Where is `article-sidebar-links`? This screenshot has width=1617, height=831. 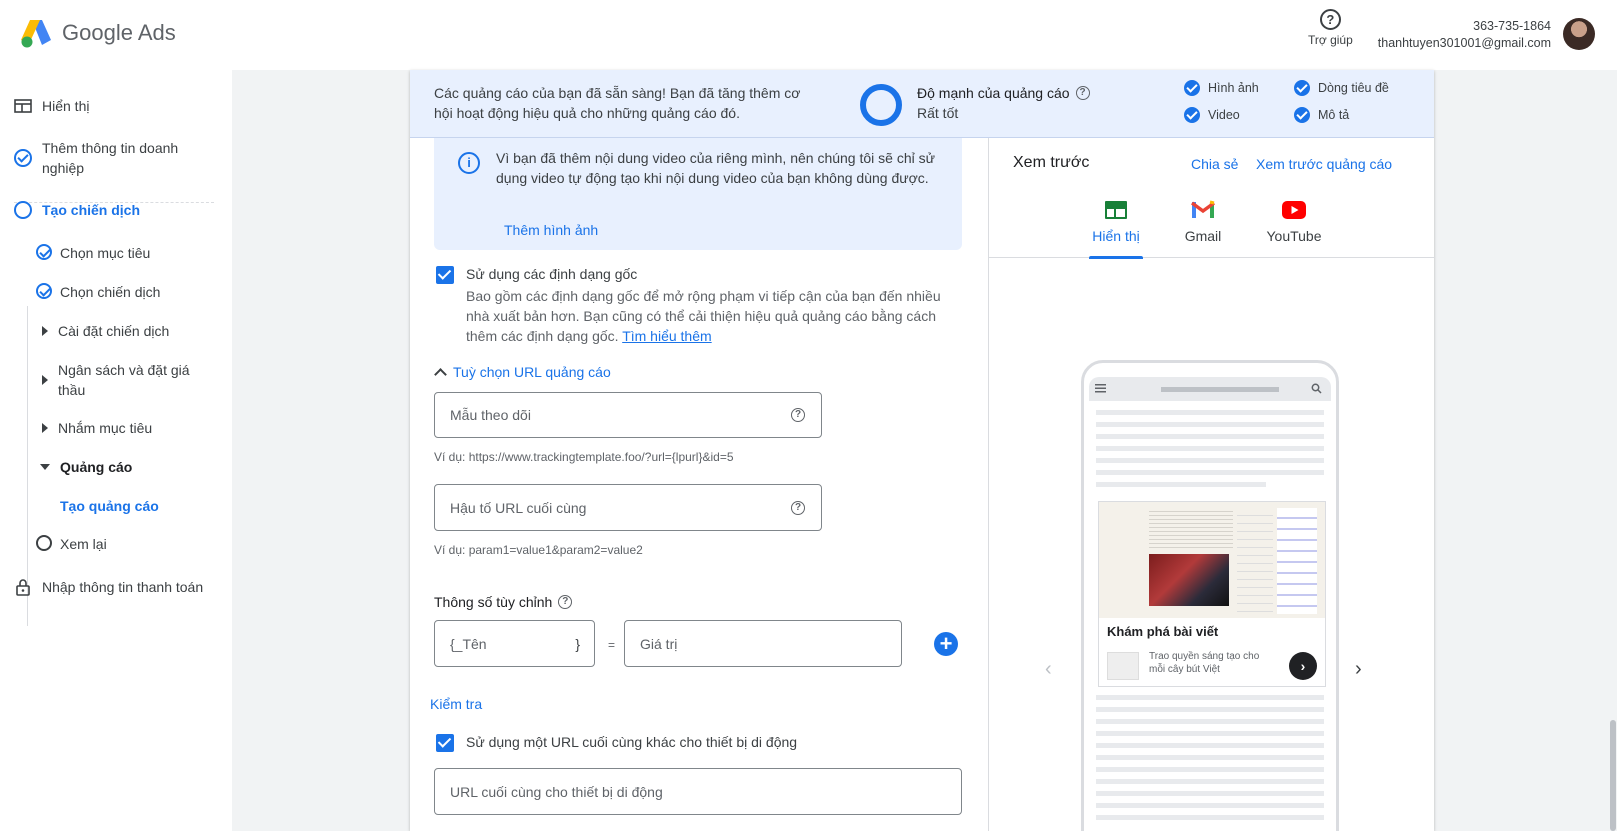
article-sidebar-links is located at coordinates (1297, 561).